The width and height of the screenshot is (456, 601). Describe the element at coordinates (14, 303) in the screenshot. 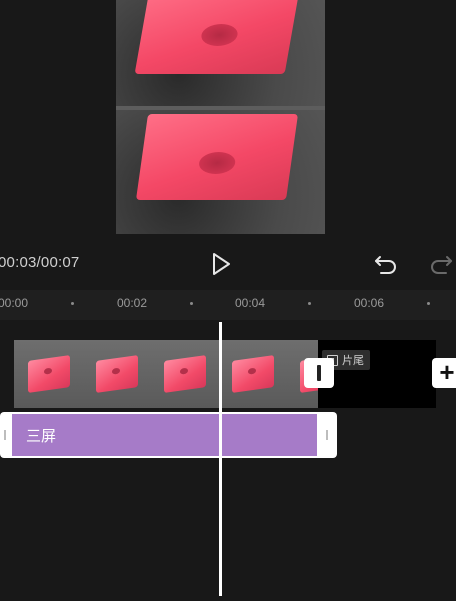

I see `ruler-label: 00:00` at that location.